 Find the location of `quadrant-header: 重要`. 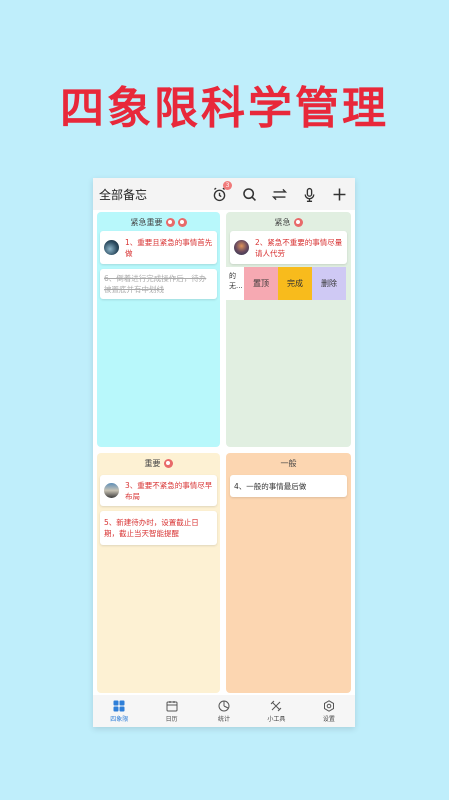

quadrant-header: 重要 is located at coordinates (158, 463).